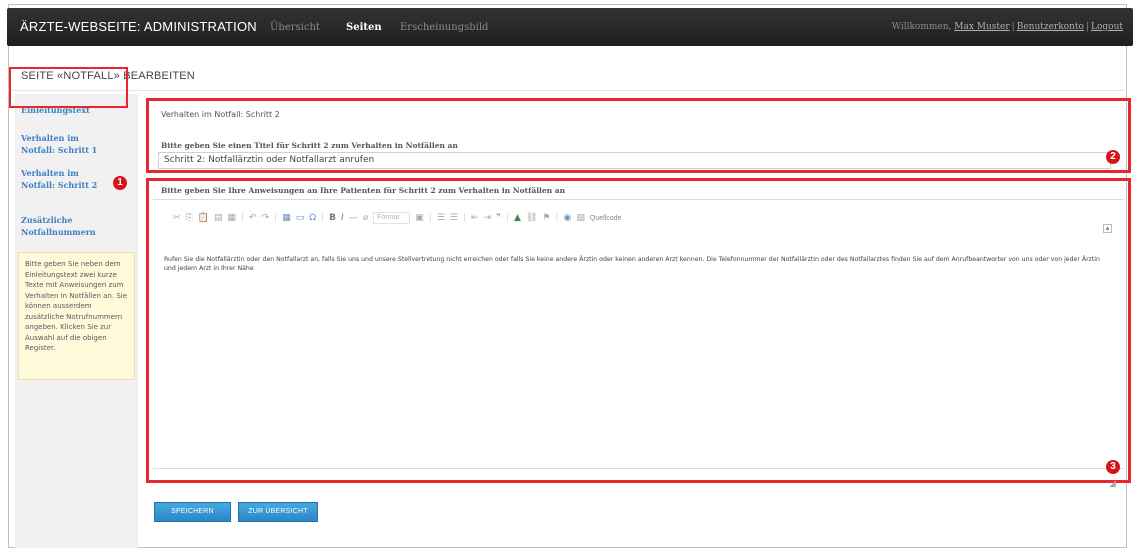 The width and height of the screenshot is (1135, 550). Describe the element at coordinates (1112, 483) in the screenshot. I see `resize-handle-icon: ◢` at that location.